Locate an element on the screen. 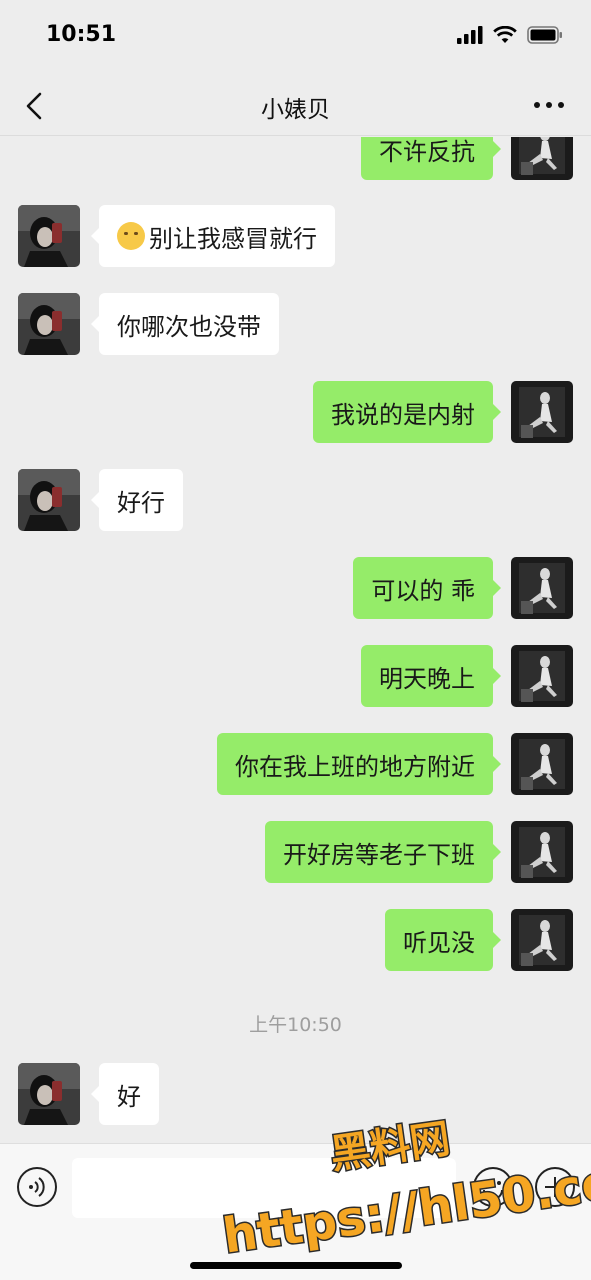 Image resolution: width=591 pixels, height=1280 pixels. message-input is located at coordinates (264, 1188).